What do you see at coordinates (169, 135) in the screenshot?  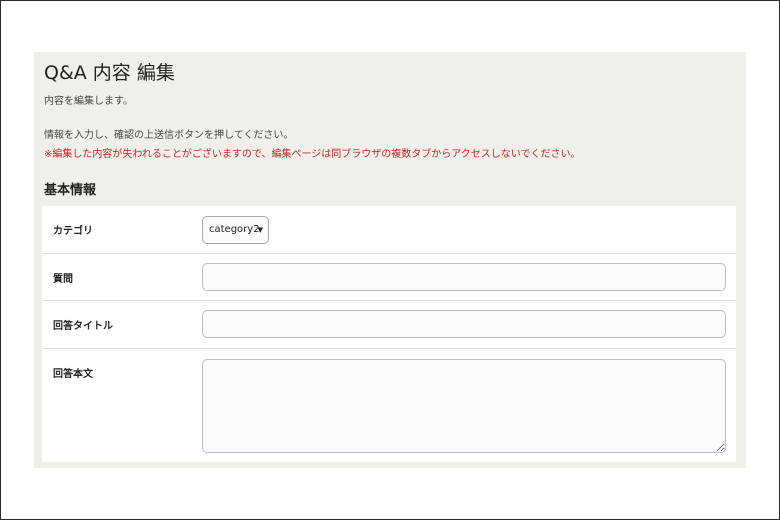 I see `instruction-text: 情報を入力し、確認の上送信ボタンを押してください。` at bounding box center [169, 135].